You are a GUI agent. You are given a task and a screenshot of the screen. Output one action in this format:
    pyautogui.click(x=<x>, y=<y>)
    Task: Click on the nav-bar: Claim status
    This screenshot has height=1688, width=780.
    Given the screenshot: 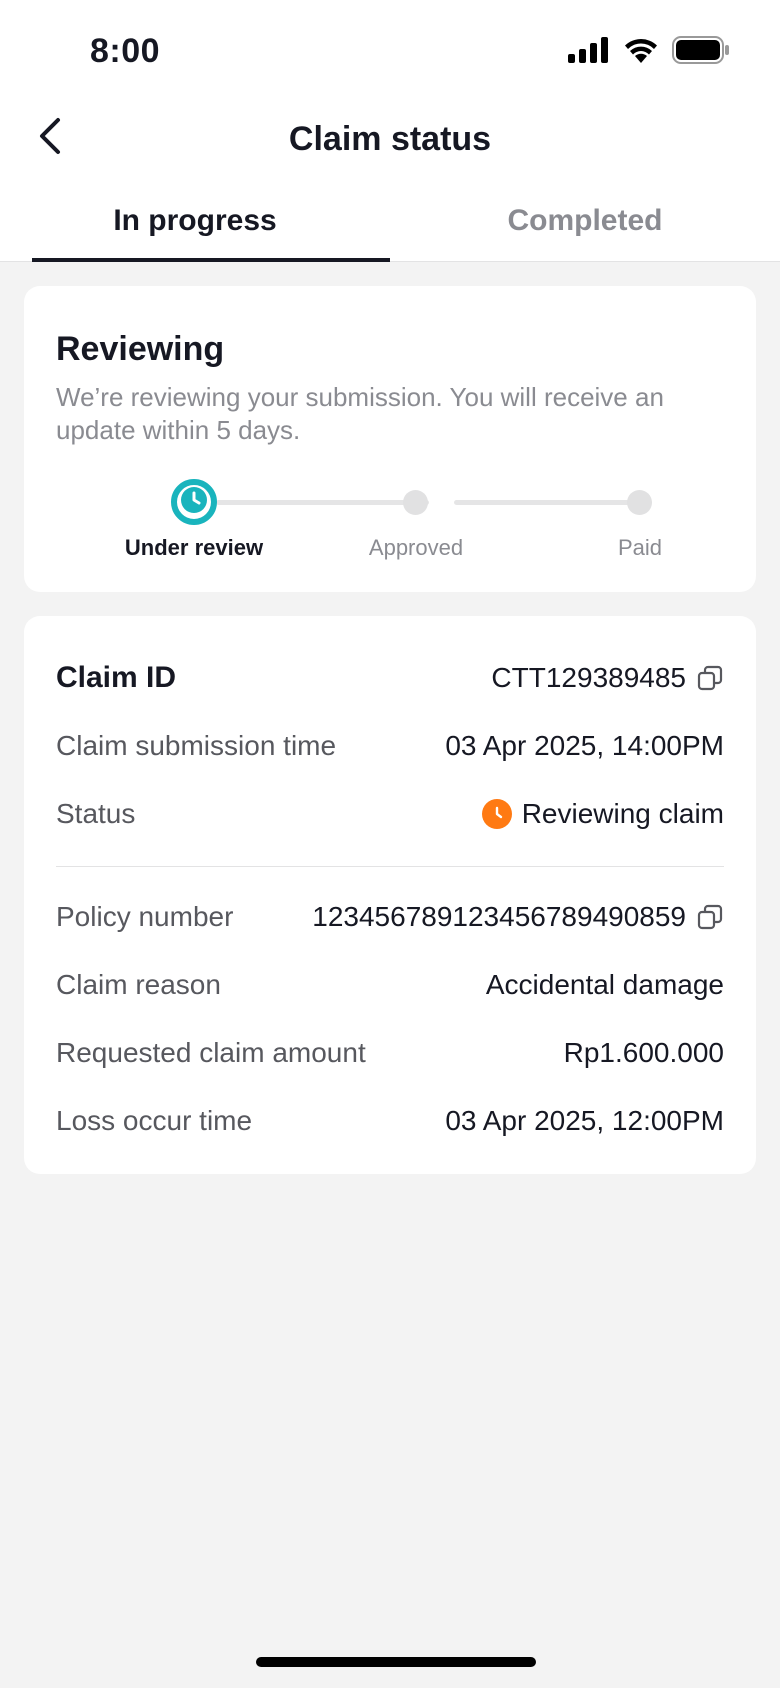 What is the action you would take?
    pyautogui.click(x=390, y=139)
    